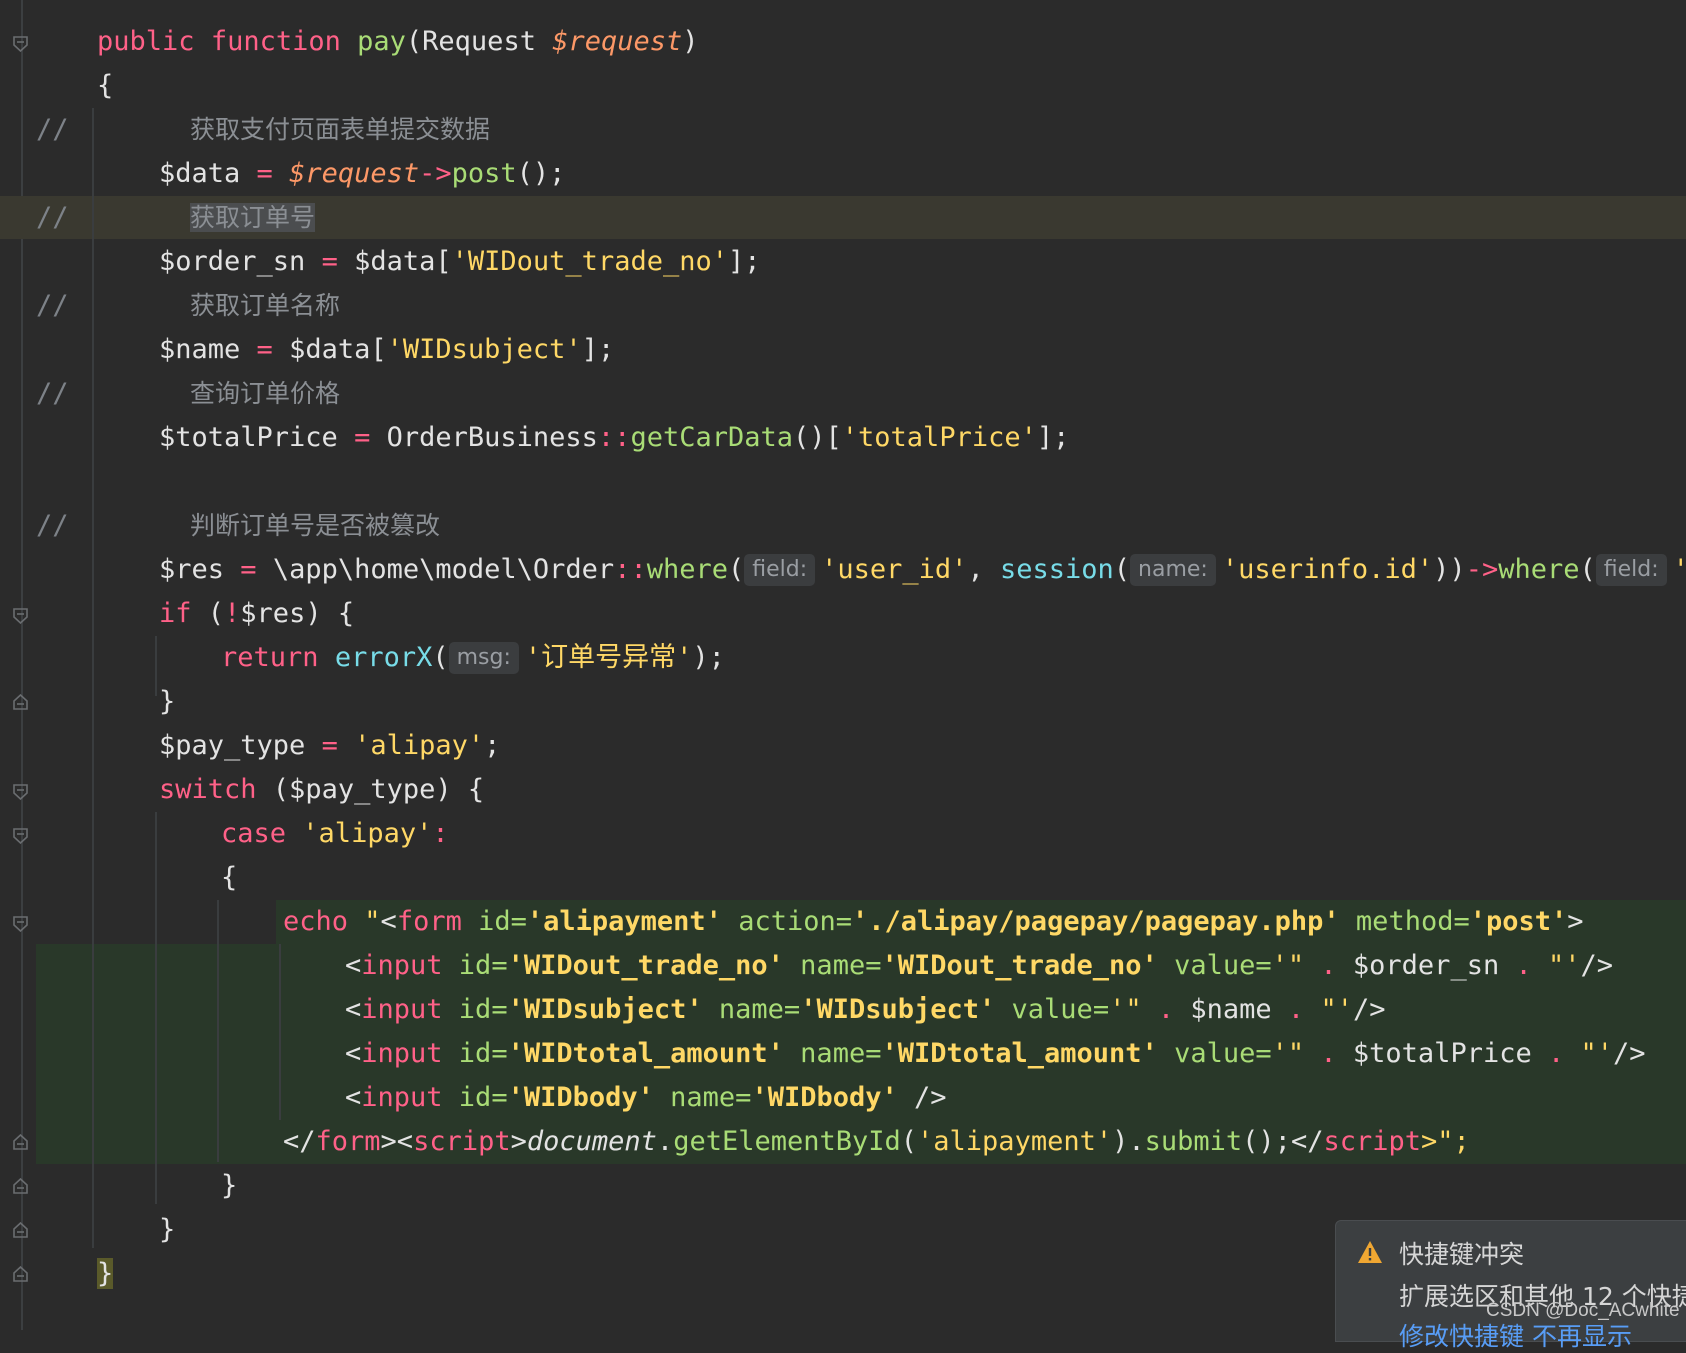 The height and width of the screenshot is (1353, 1686). Describe the element at coordinates (1539, 569) in the screenshot. I see `method-name: where` at that location.